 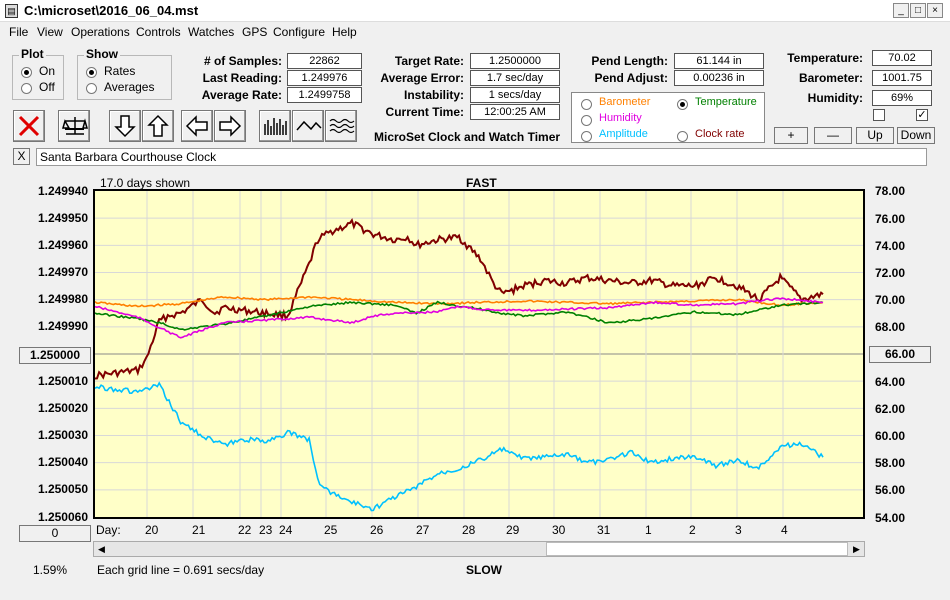 What do you see at coordinates (29, 126) in the screenshot?
I see `stop-button` at bounding box center [29, 126].